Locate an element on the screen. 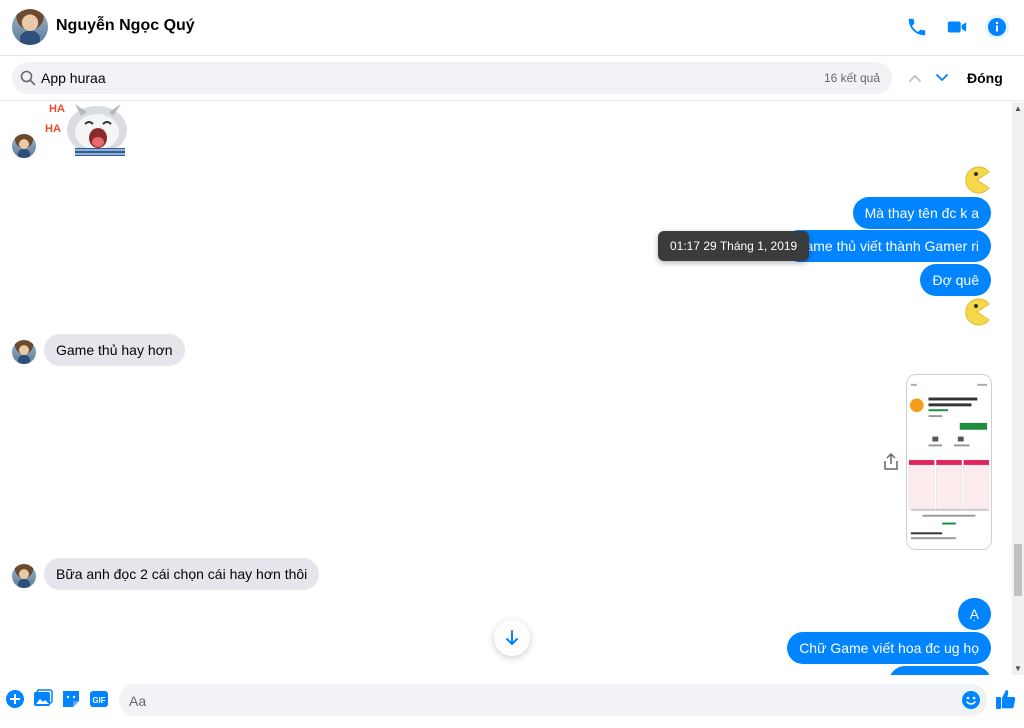 The height and width of the screenshot is (728, 1024). message-bubble: Mà thay tên đc k a is located at coordinates (921, 213).